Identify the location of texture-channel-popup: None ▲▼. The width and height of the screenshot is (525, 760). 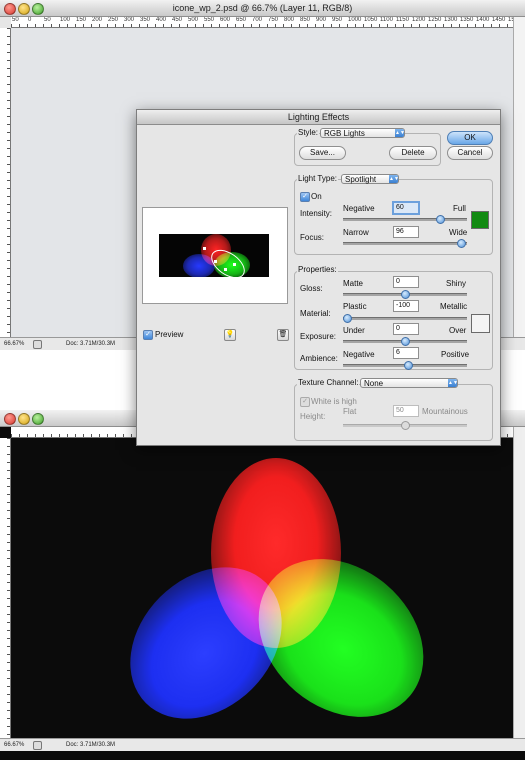
(409, 383).